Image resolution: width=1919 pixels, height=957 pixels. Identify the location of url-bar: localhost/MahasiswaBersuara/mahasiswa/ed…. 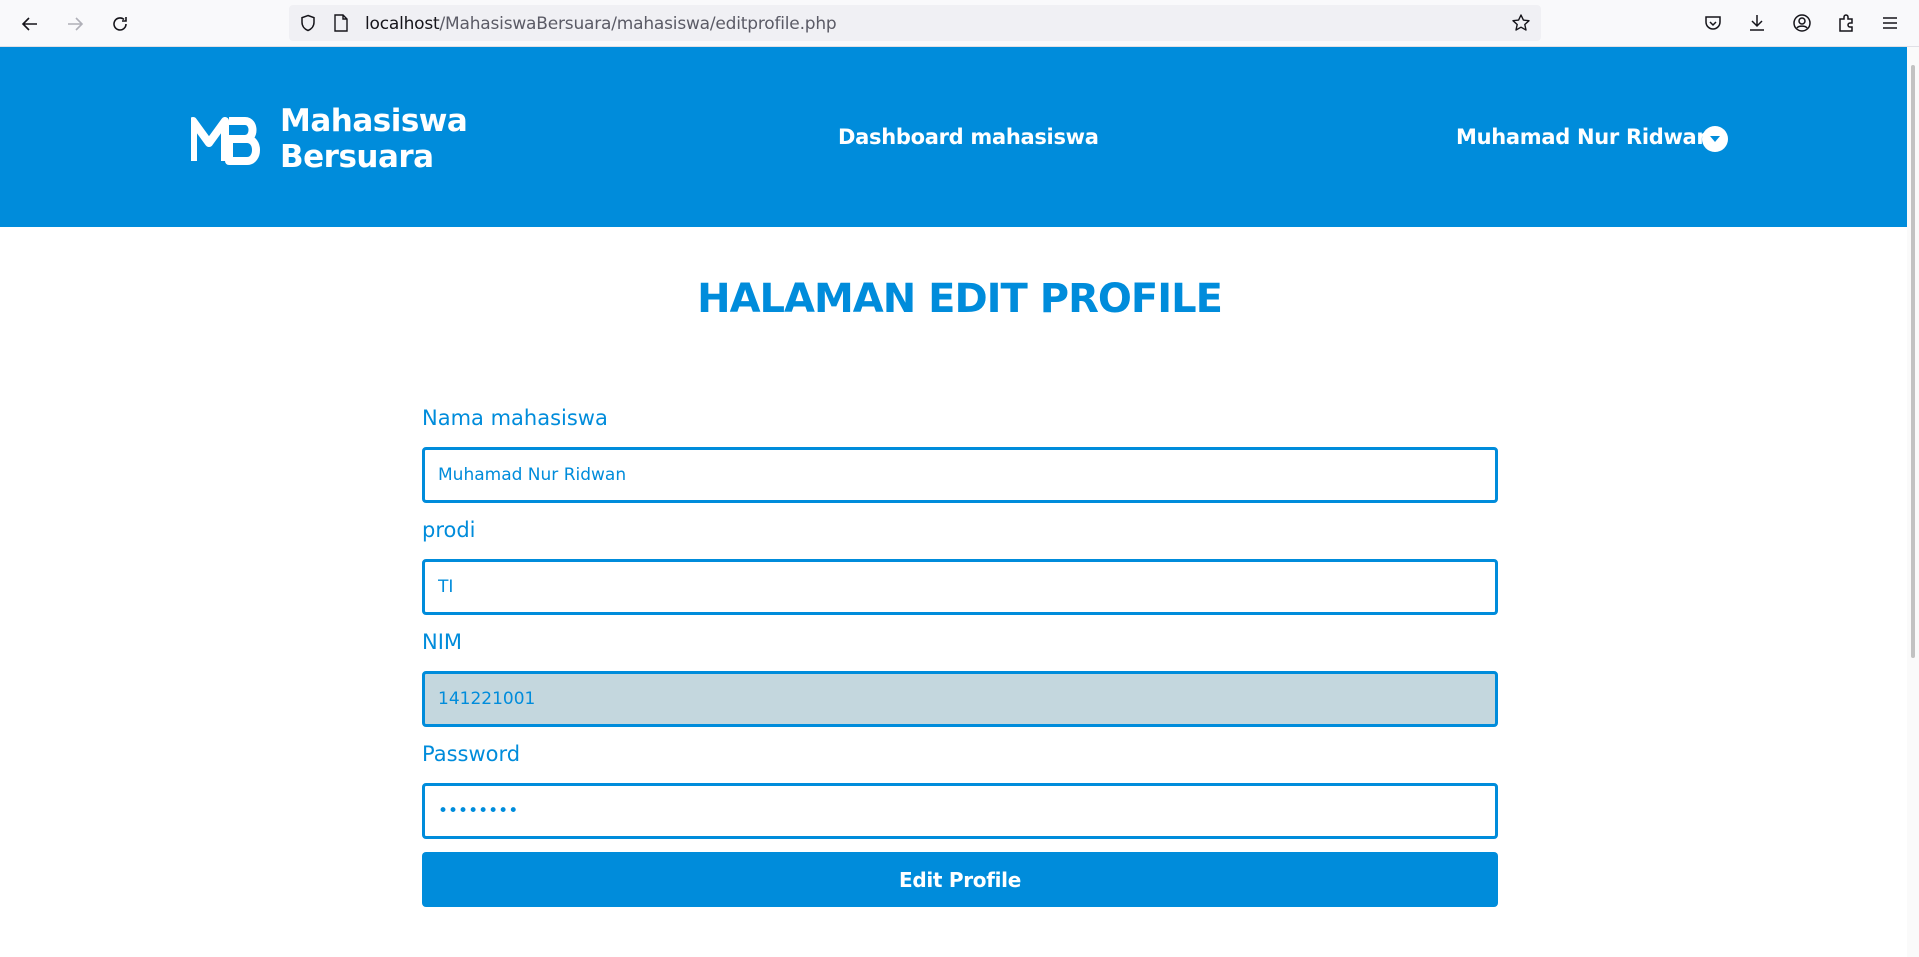
(915, 23).